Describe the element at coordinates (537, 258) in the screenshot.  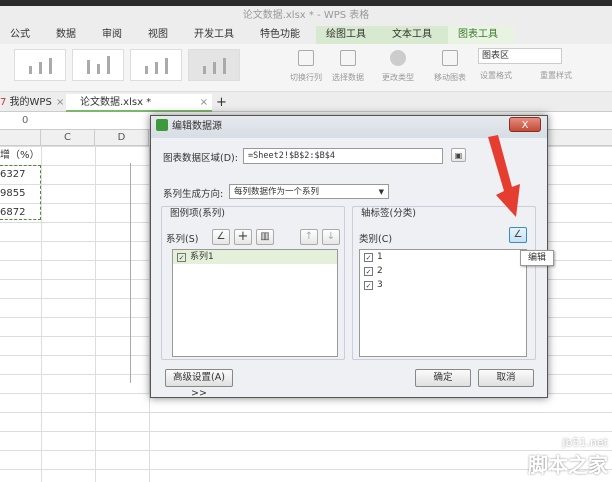
I see `edit-tooltip: 编辑` at that location.